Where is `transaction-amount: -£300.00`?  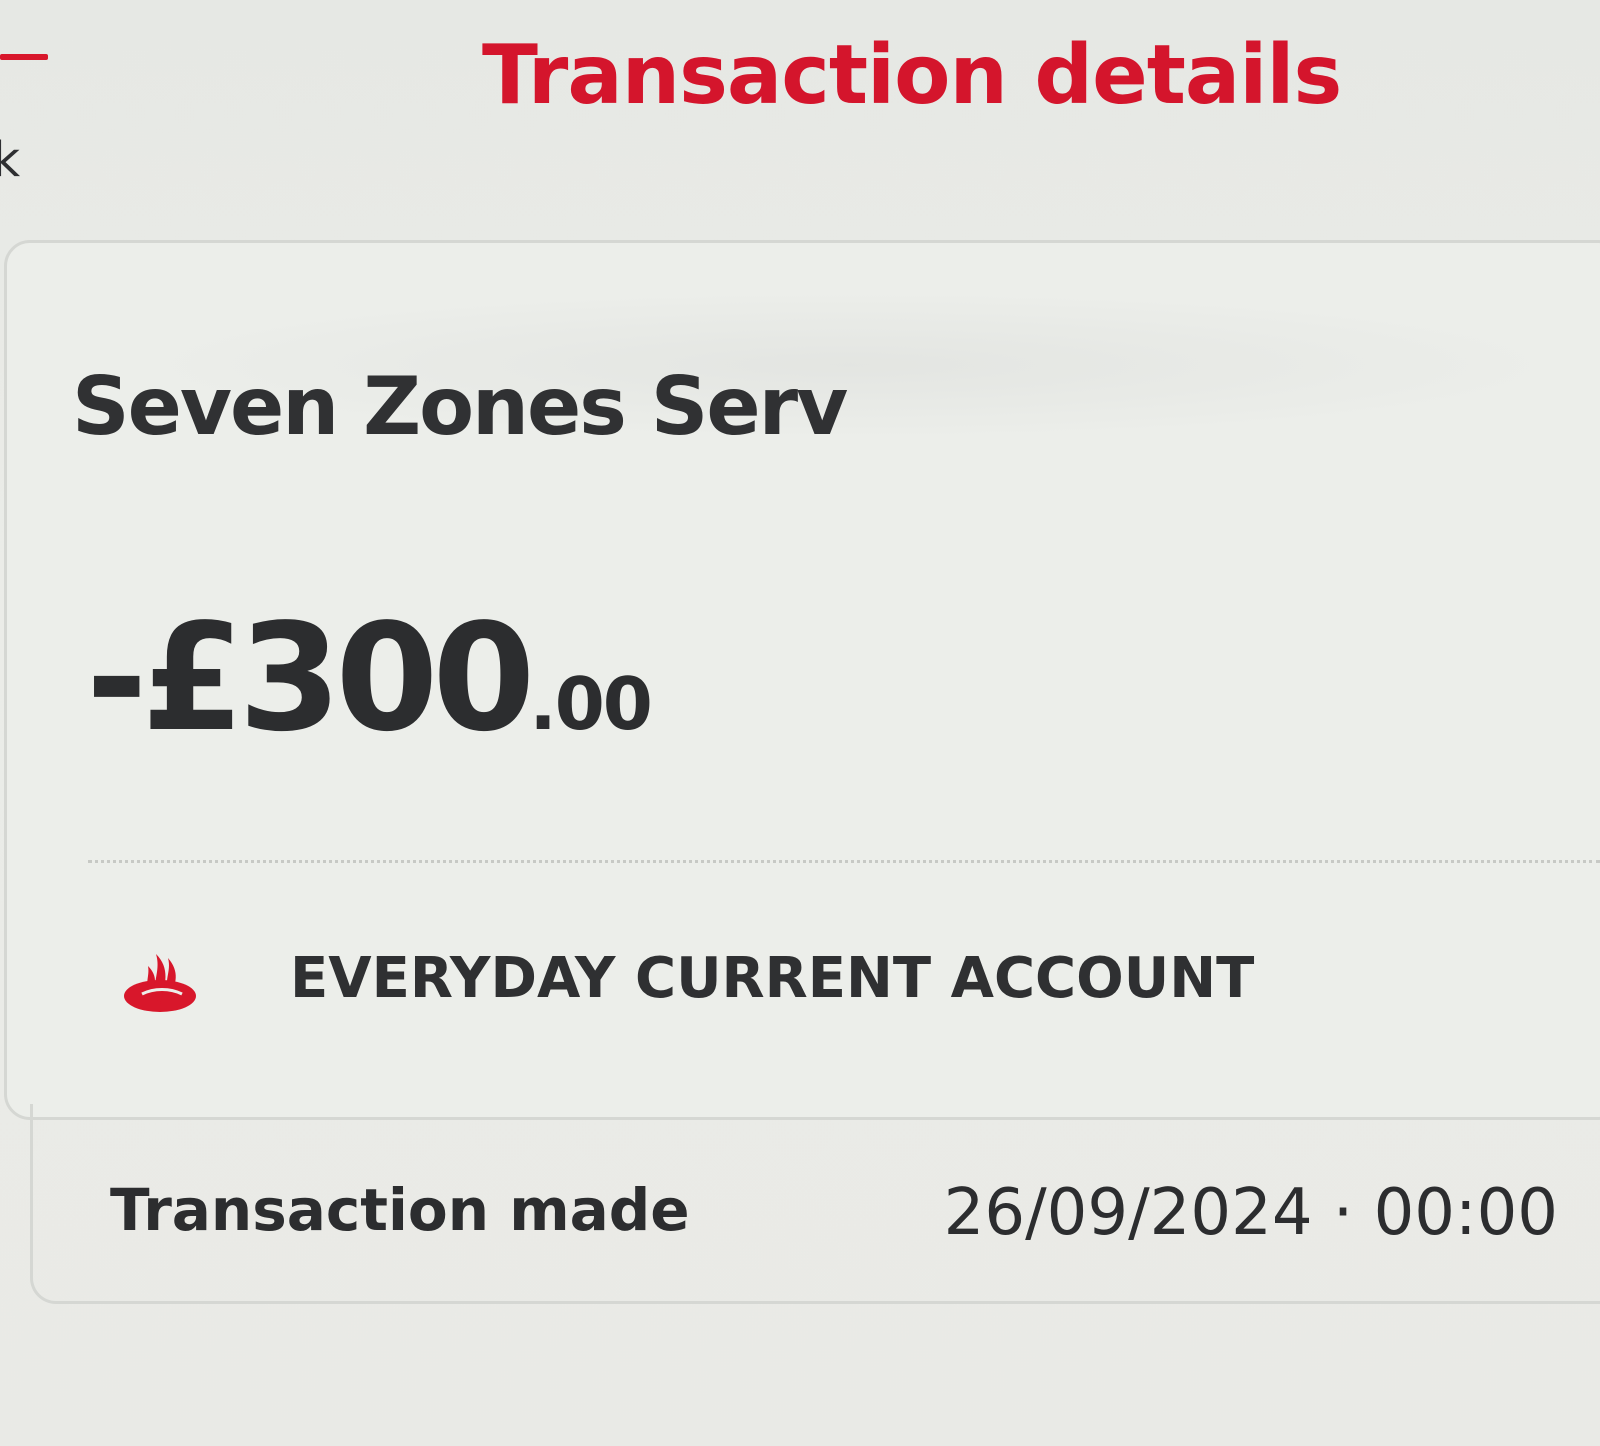
transaction-amount: -£300.00 is located at coordinates (369, 678).